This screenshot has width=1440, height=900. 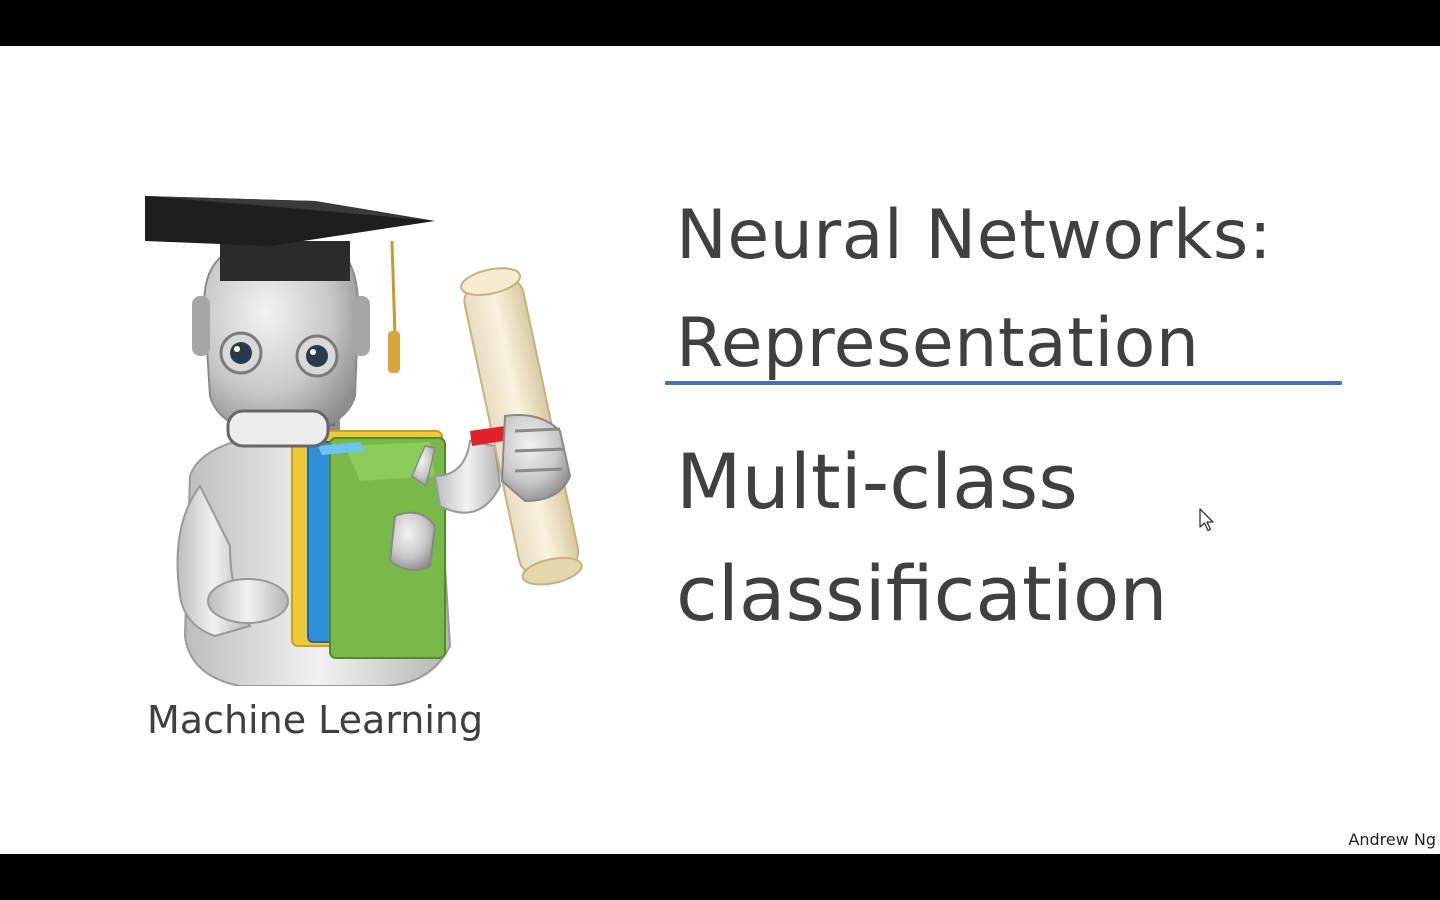 I want to click on slide-subtitle: Multi-class classification, so click(x=922, y=538).